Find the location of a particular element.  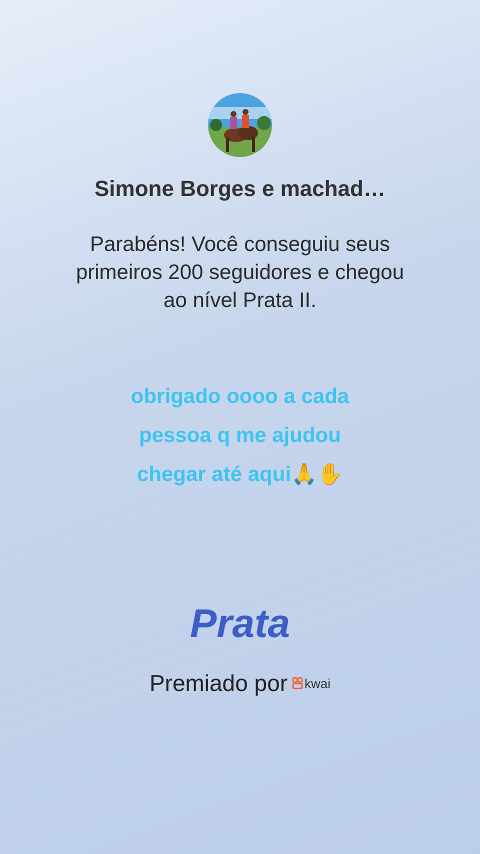

awarded-by-label: Premiado por is located at coordinates (218, 683).